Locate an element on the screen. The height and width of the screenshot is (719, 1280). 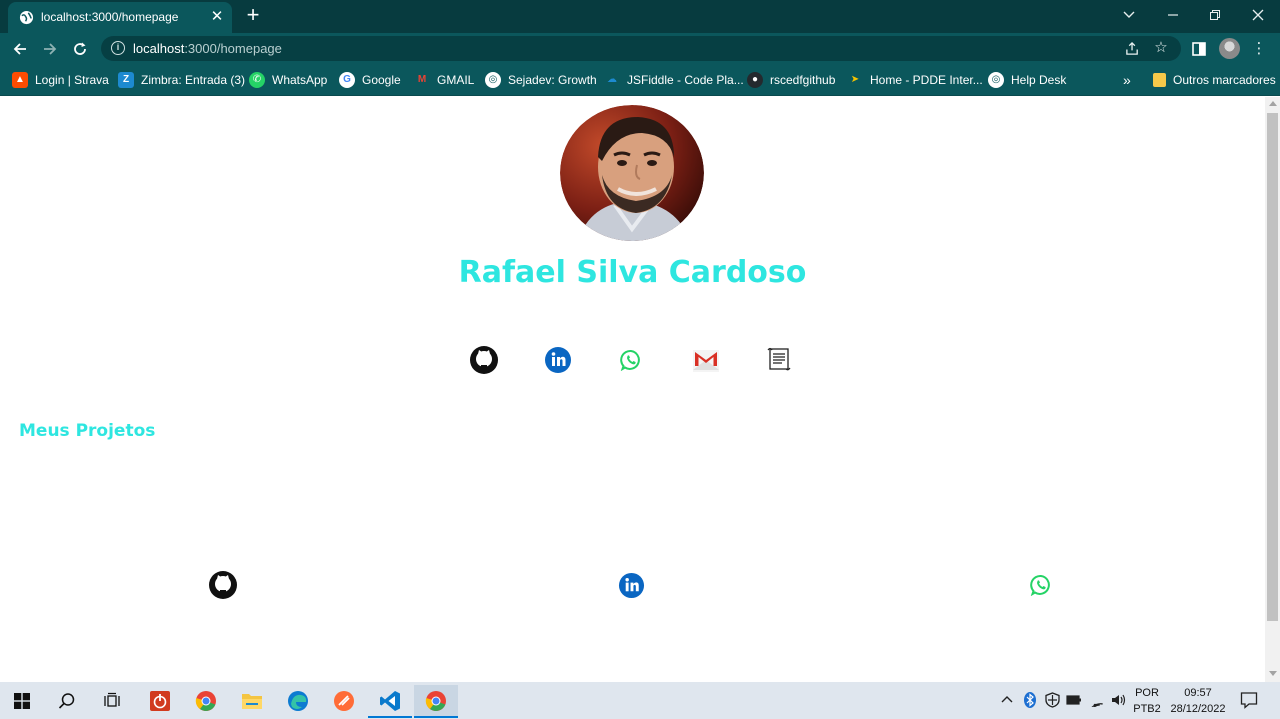
back-button is located at coordinates (20, 49).